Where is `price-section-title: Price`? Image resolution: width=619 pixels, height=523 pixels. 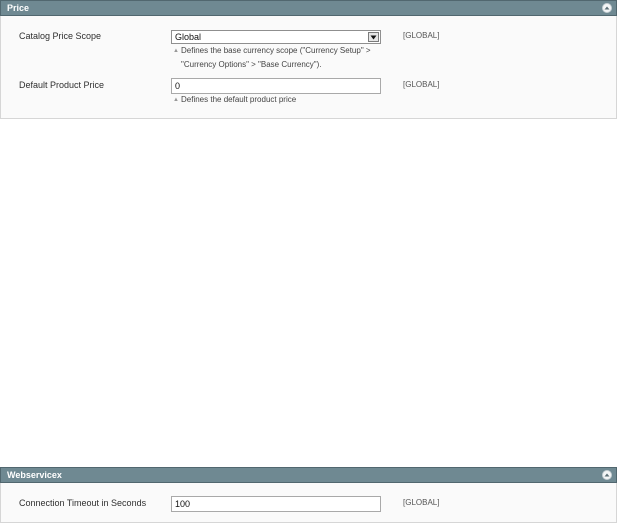 price-section-title: Price is located at coordinates (18, 8).